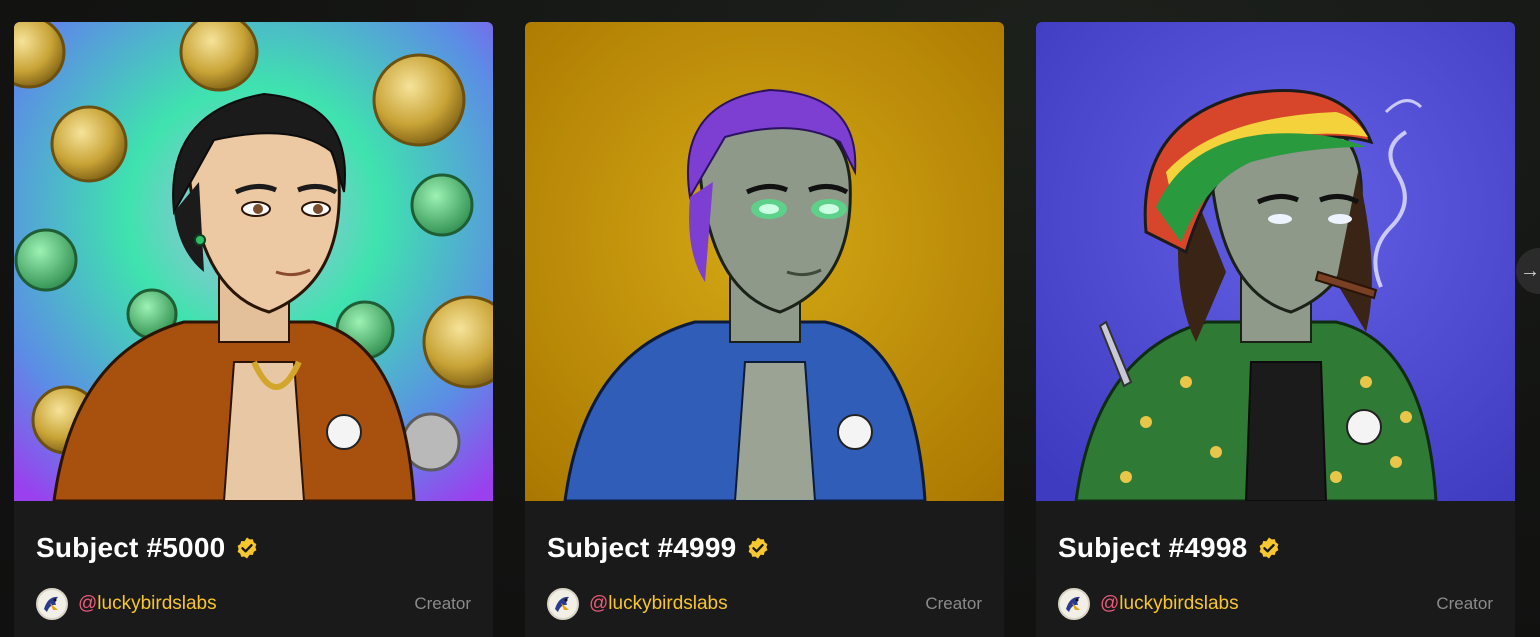 This screenshot has height=637, width=1540. I want to click on nft-title-row: Subject #4998, so click(1169, 548).